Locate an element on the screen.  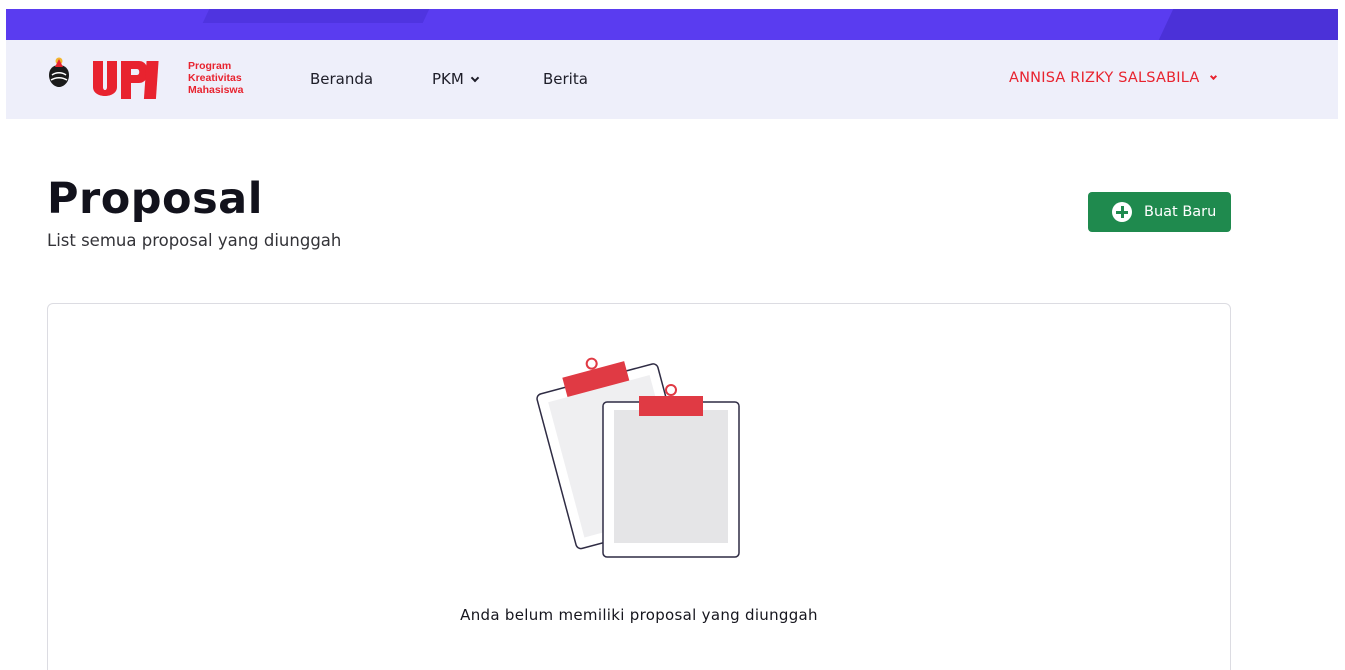
user-menu: ANNISA RIZKY SALSABILA is located at coordinates (1113, 78).